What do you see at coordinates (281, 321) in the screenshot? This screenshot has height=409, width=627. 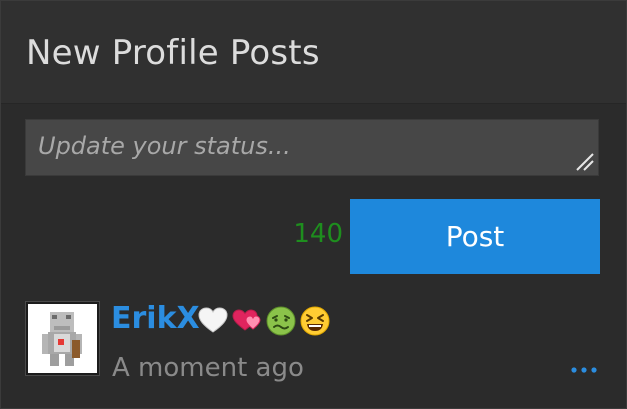 I see `nauseated-face-icon` at bounding box center [281, 321].